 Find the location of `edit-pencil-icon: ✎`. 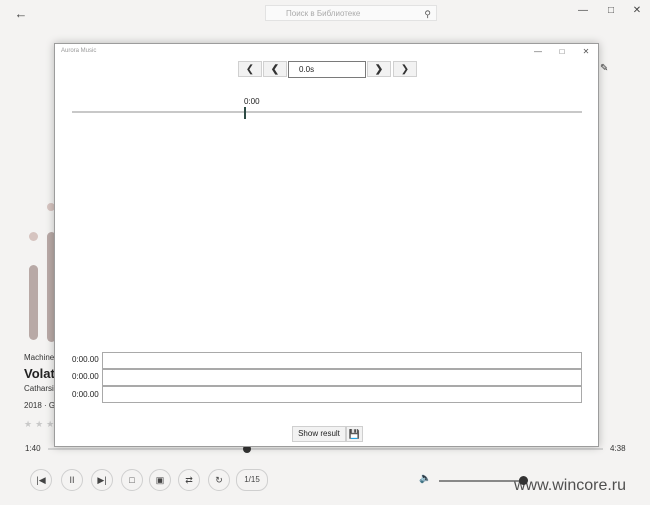

edit-pencil-icon: ✎ is located at coordinates (604, 68).